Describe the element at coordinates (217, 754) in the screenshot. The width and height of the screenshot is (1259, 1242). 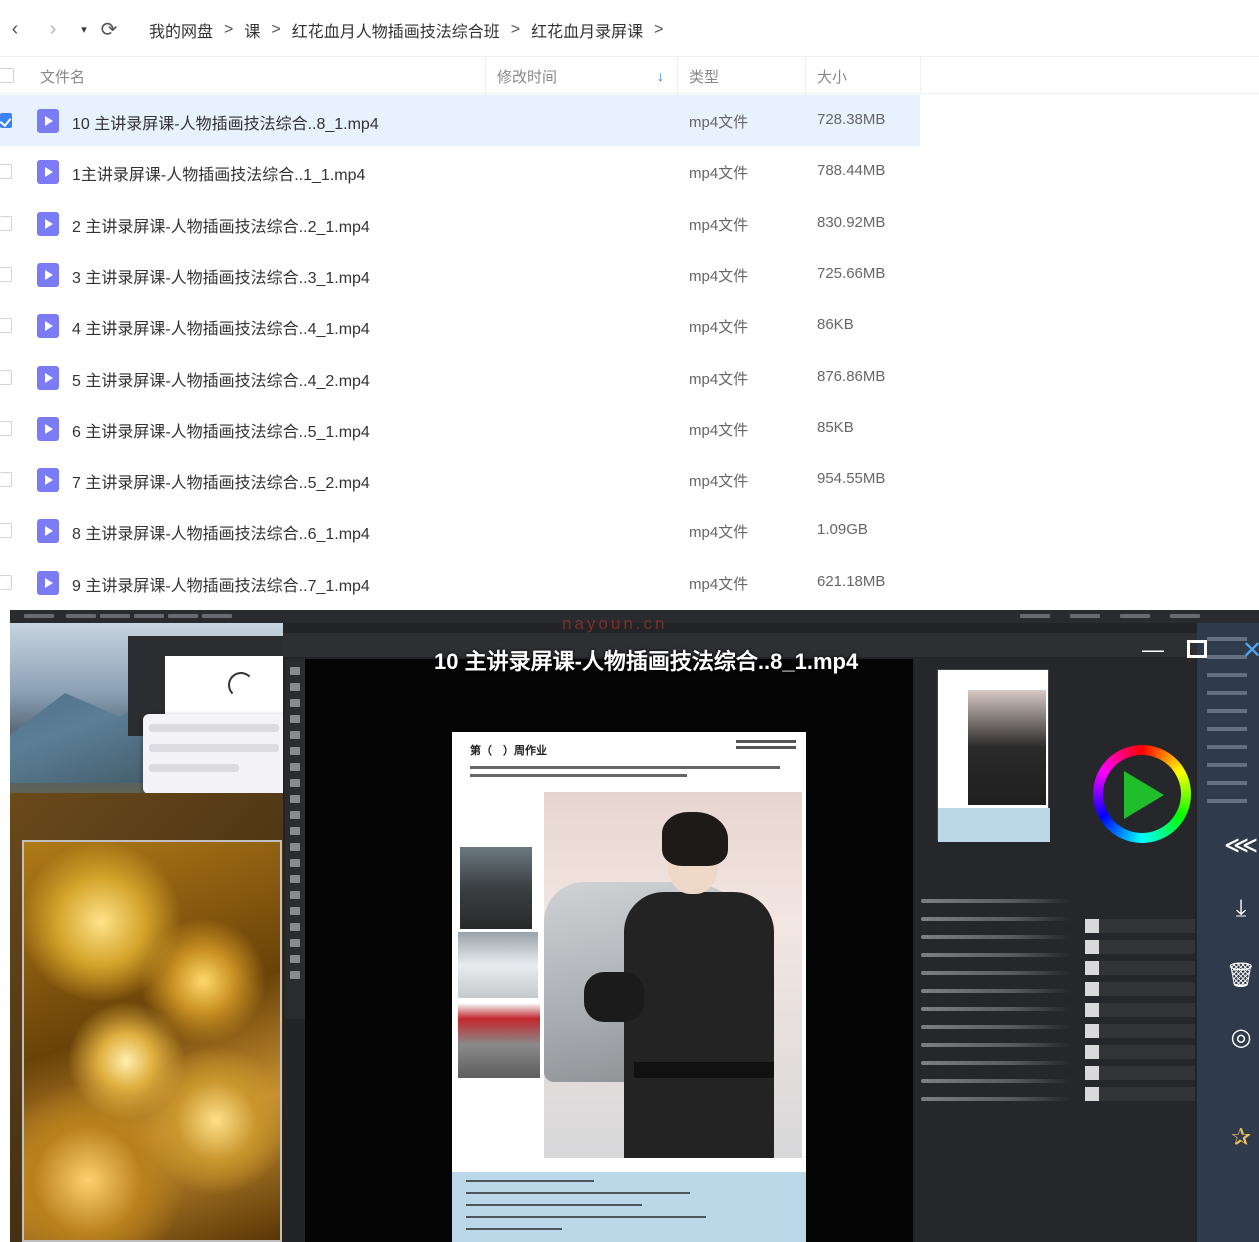
I see `browser-window-thumbnail` at that location.